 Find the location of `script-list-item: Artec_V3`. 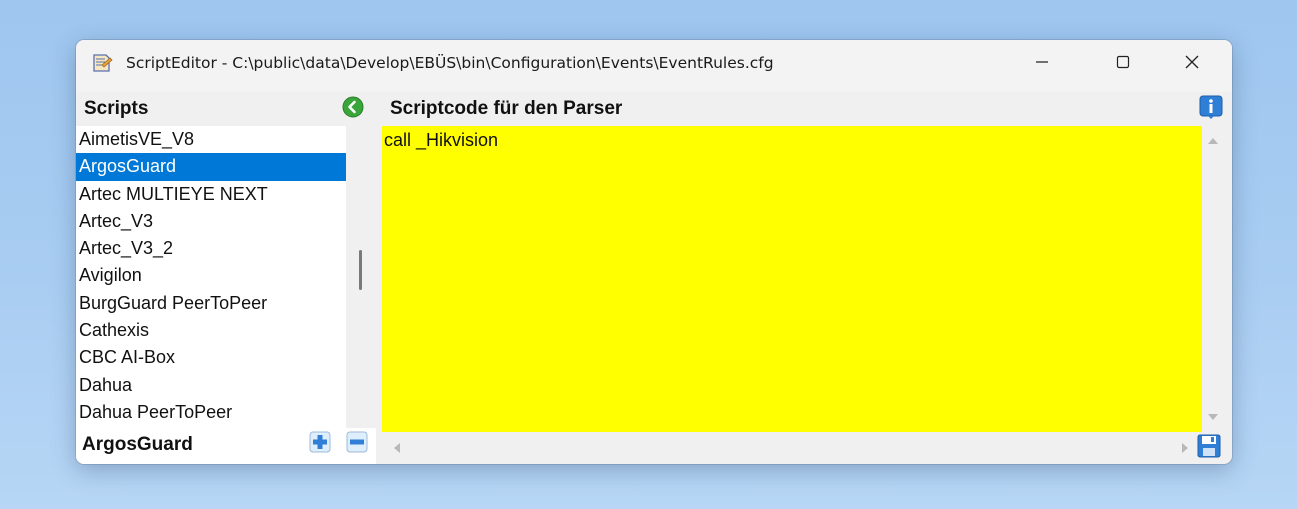

script-list-item: Artec_V3 is located at coordinates (211, 221).